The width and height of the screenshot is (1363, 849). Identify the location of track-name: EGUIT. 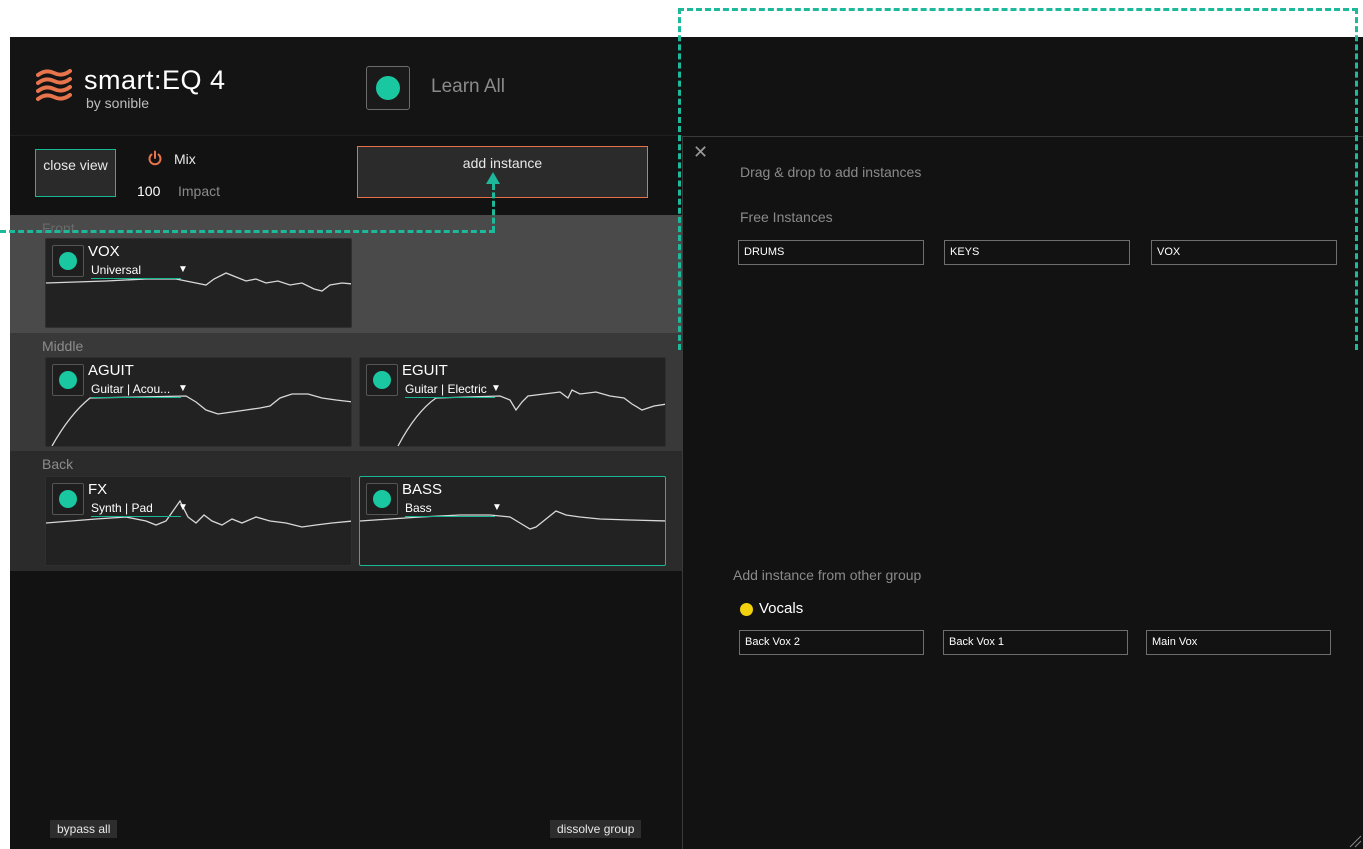
(425, 370).